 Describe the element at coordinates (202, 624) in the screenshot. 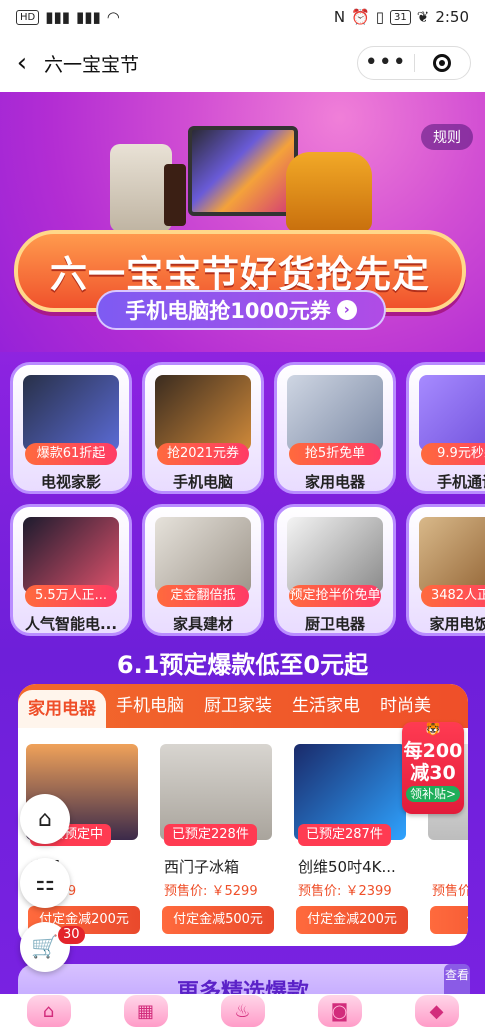

I see `category-name: 家具建材` at that location.